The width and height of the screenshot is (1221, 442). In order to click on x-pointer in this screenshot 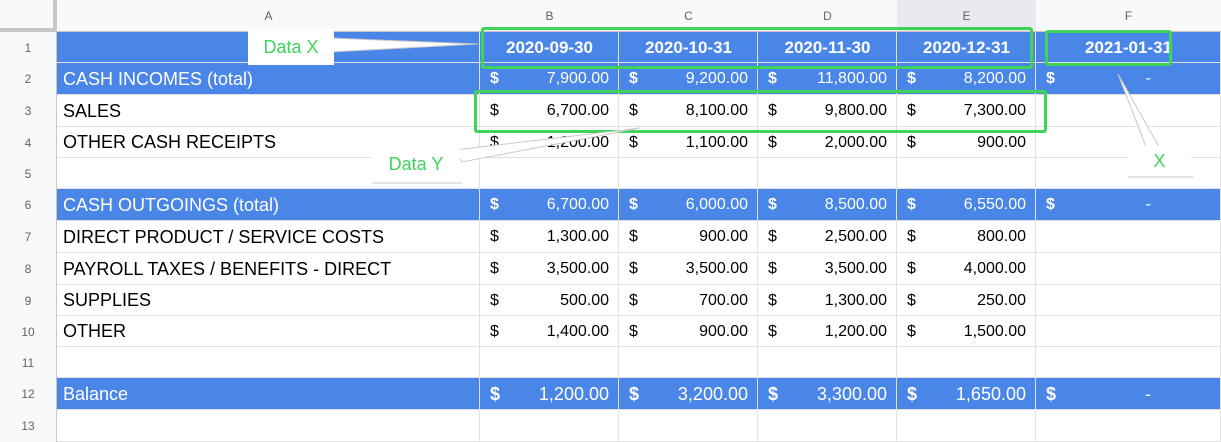, I will do `click(1140, 113)`.